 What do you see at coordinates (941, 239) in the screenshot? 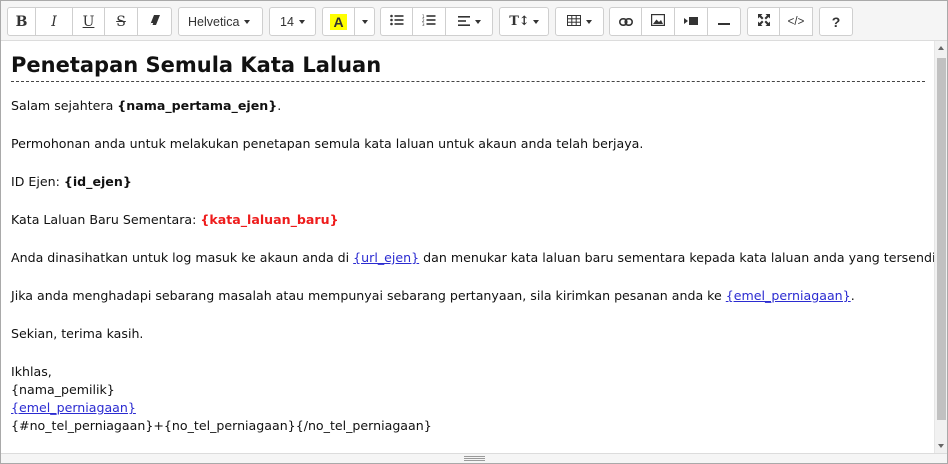
I see `scrollbar-thumb` at bounding box center [941, 239].